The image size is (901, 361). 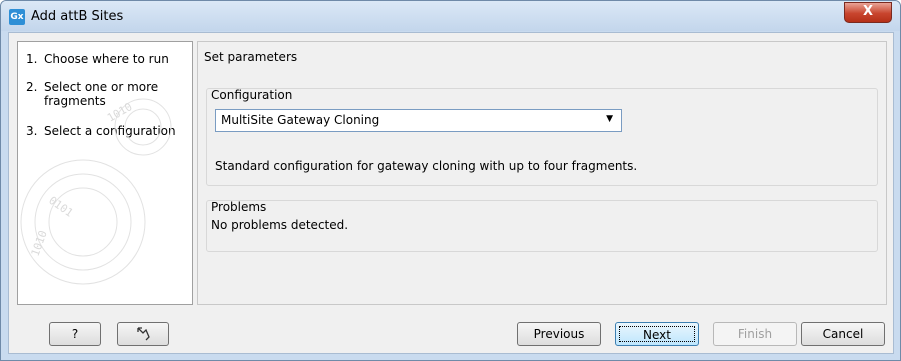 I want to click on chevron-down-icon: ▼, so click(x=609, y=119).